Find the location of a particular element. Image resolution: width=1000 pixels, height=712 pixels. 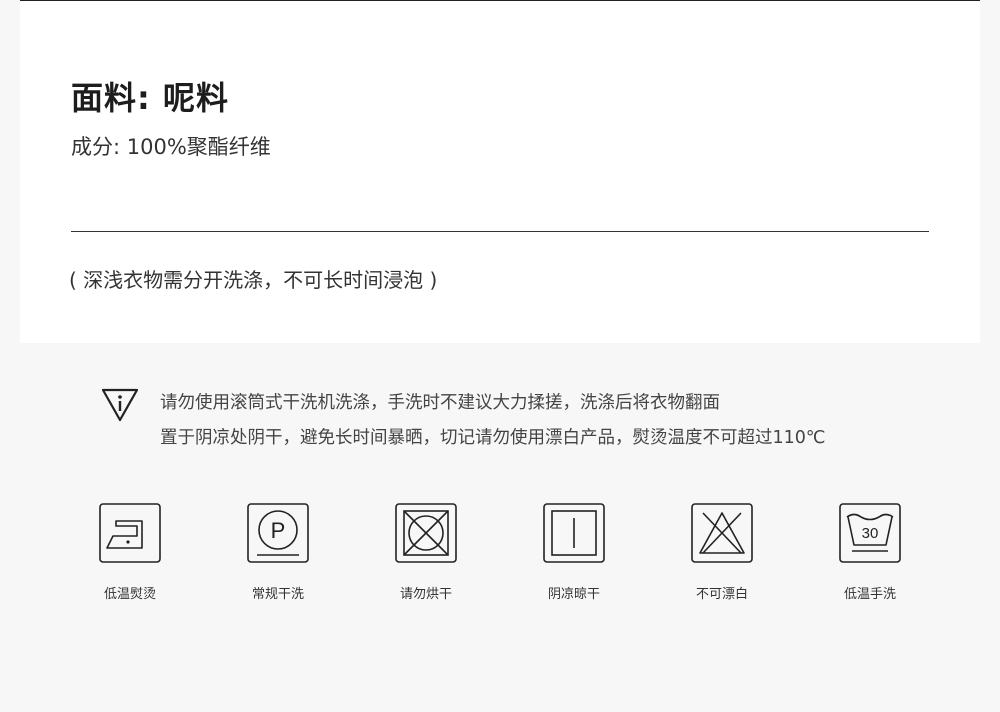

care-item-no-tumble-dry: 请勿烘干 is located at coordinates (426, 558).